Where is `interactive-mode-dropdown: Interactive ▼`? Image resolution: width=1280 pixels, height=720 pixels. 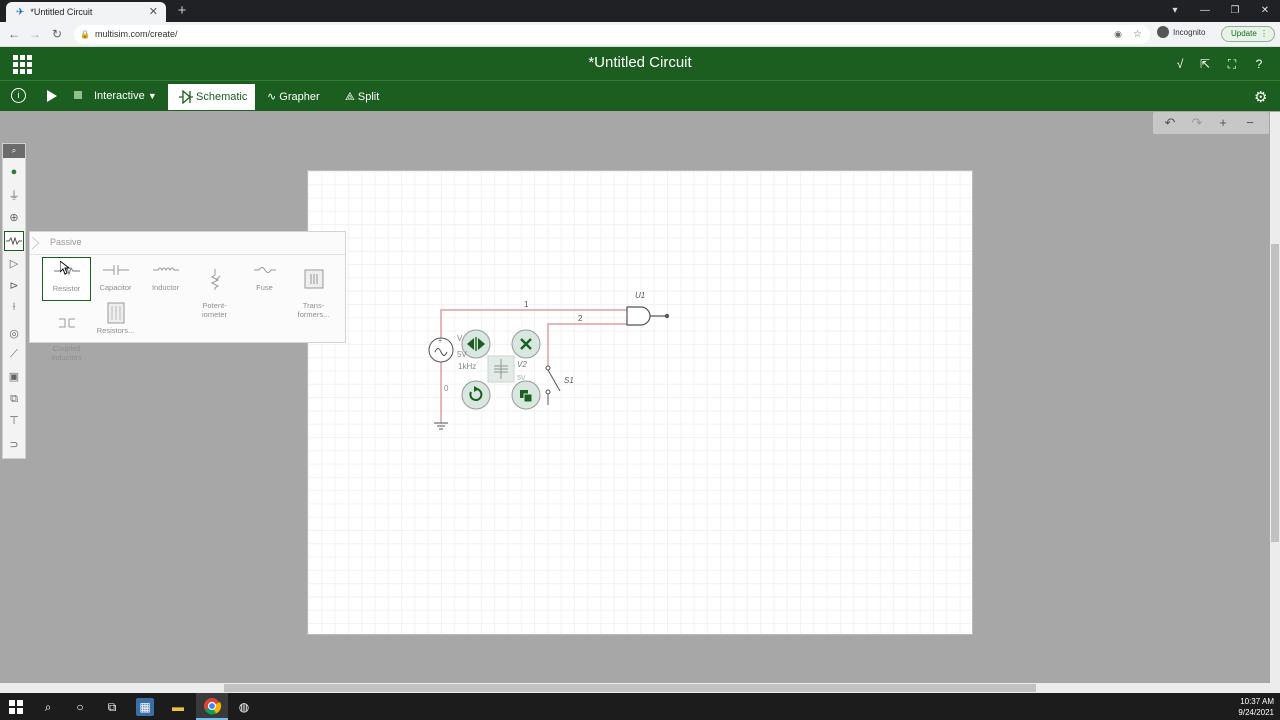 interactive-mode-dropdown: Interactive ▼ is located at coordinates (125, 96).